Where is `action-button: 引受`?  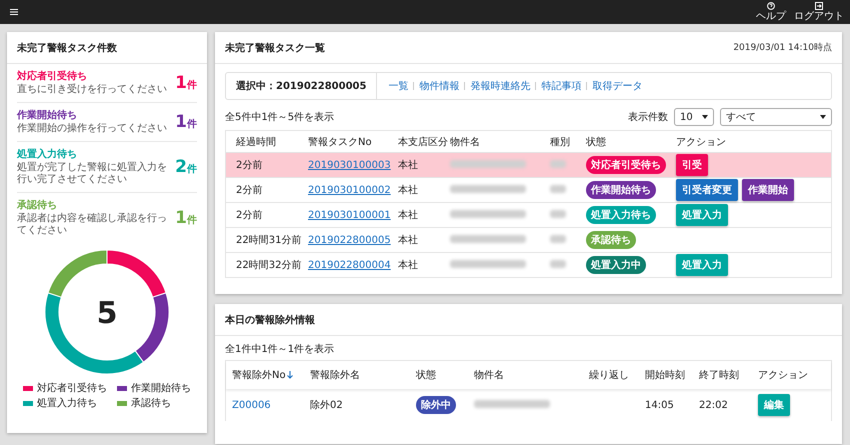 action-button: 引受 is located at coordinates (692, 165).